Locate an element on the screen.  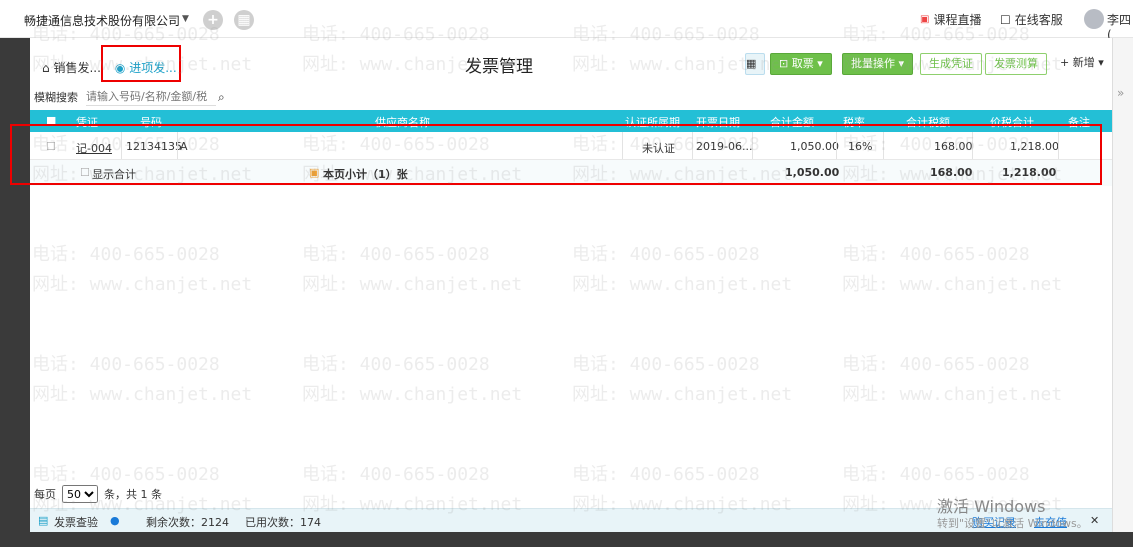
expand-icon: » is located at coordinates (1120, 93).